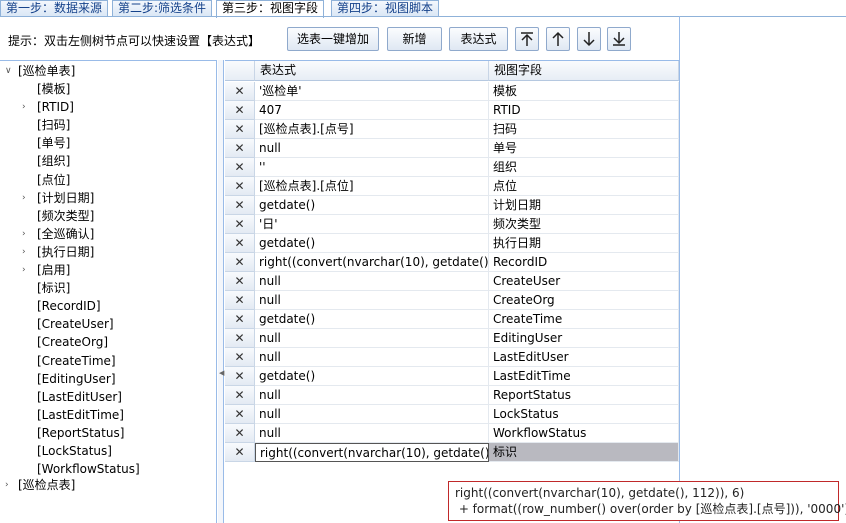 The height and width of the screenshot is (523, 846). What do you see at coordinates (76, 361) in the screenshot?
I see `tree-node-field: [CreateTime]` at bounding box center [76, 361].